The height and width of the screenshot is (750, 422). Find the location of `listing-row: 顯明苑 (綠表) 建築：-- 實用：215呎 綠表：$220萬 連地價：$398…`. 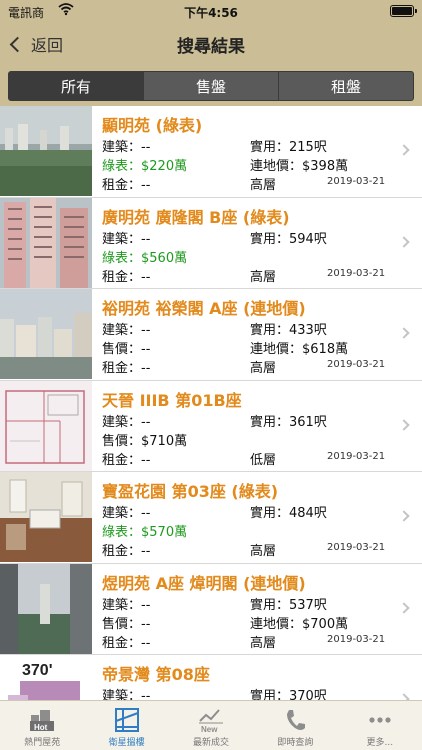

listing-row: 顯明苑 (綠表) 建築：-- 實用：215呎 綠表：$220萬 連地價：$398… is located at coordinates (211, 152).